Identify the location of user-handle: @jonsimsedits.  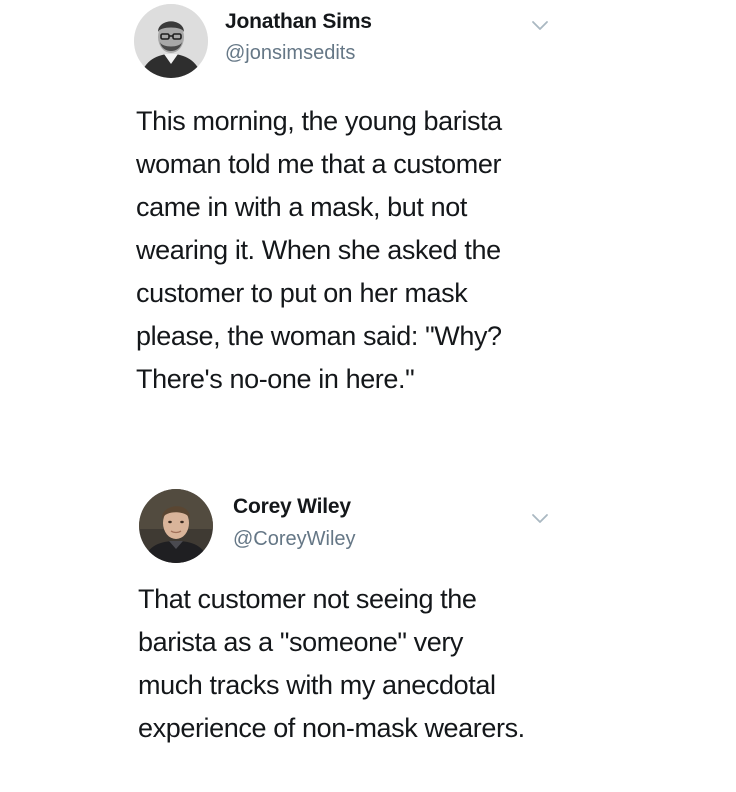
(290, 53).